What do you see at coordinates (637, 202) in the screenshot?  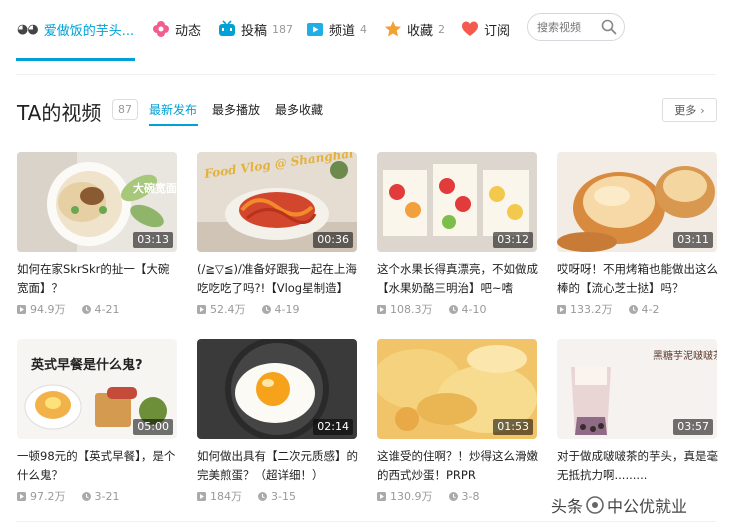 I see `video-thumbnail: 03:11` at bounding box center [637, 202].